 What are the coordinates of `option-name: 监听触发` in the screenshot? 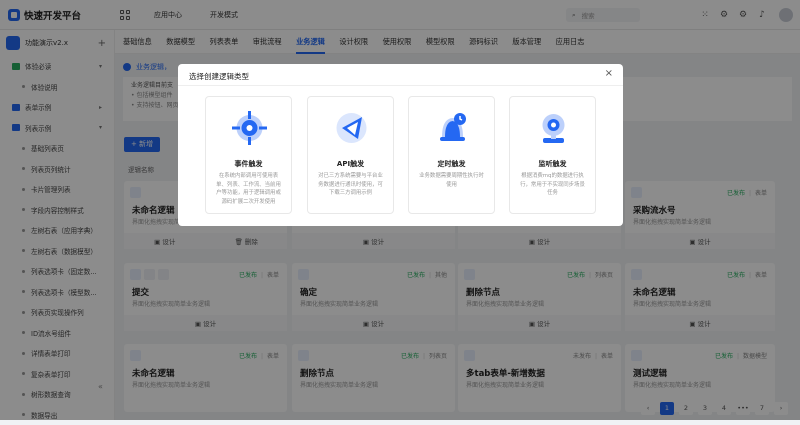 It's located at (552, 164).